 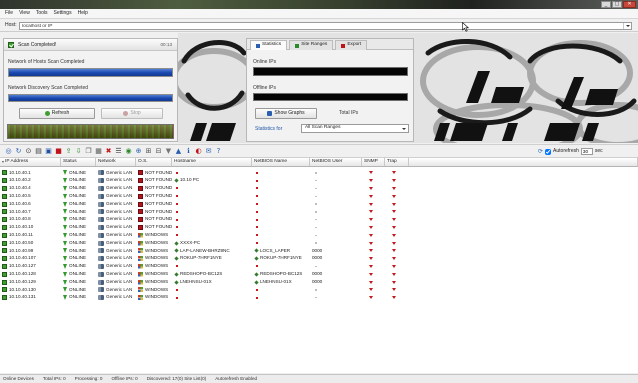 I want to click on stop-icon: ■, so click(x=58, y=151).